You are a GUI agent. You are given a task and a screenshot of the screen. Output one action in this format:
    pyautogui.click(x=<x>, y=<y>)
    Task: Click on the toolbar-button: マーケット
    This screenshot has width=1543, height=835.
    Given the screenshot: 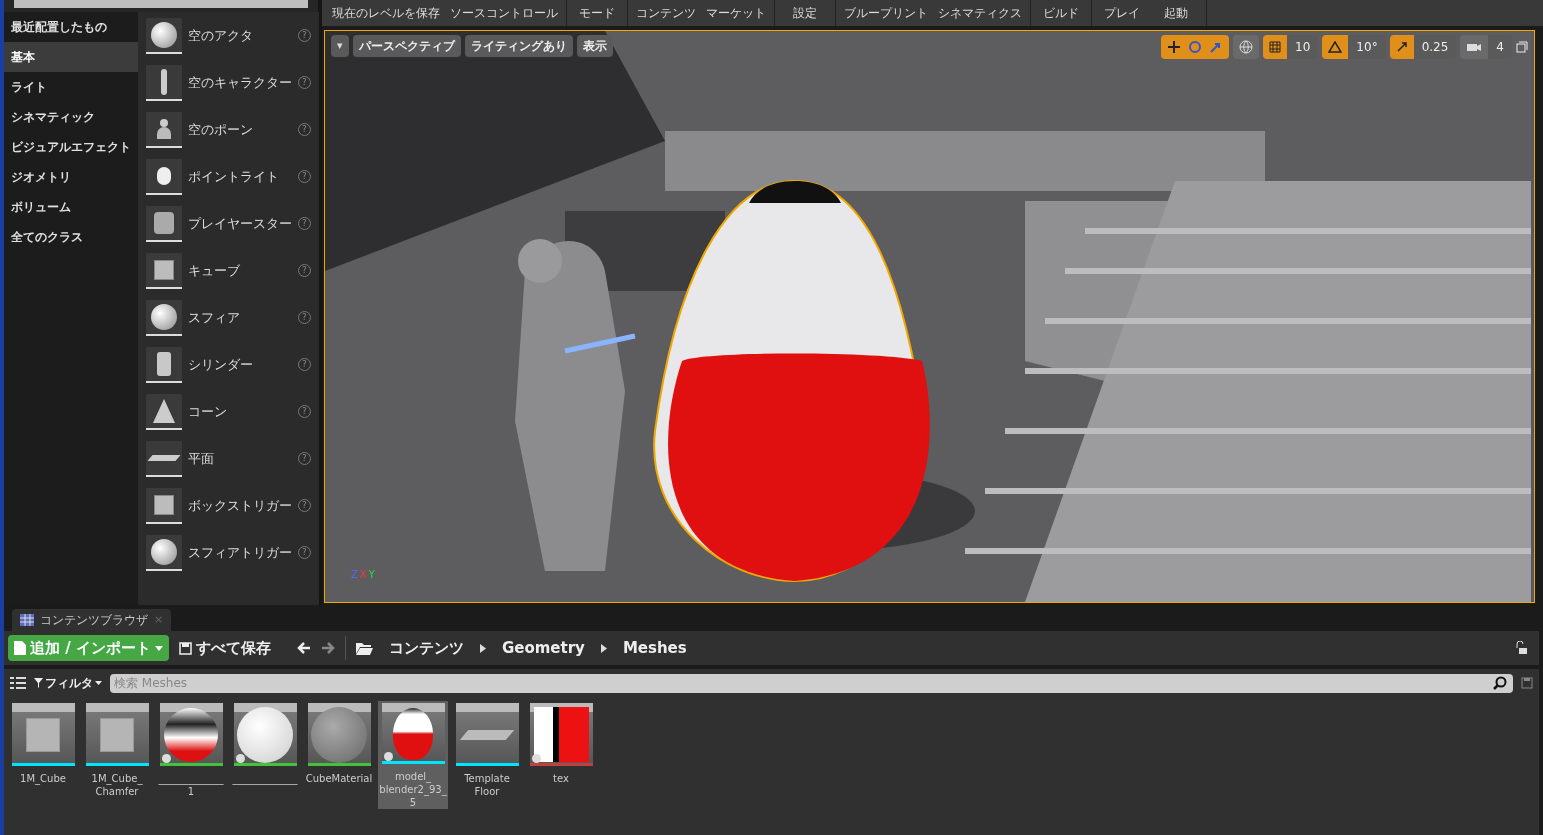 What is the action you would take?
    pyautogui.click(x=736, y=13)
    